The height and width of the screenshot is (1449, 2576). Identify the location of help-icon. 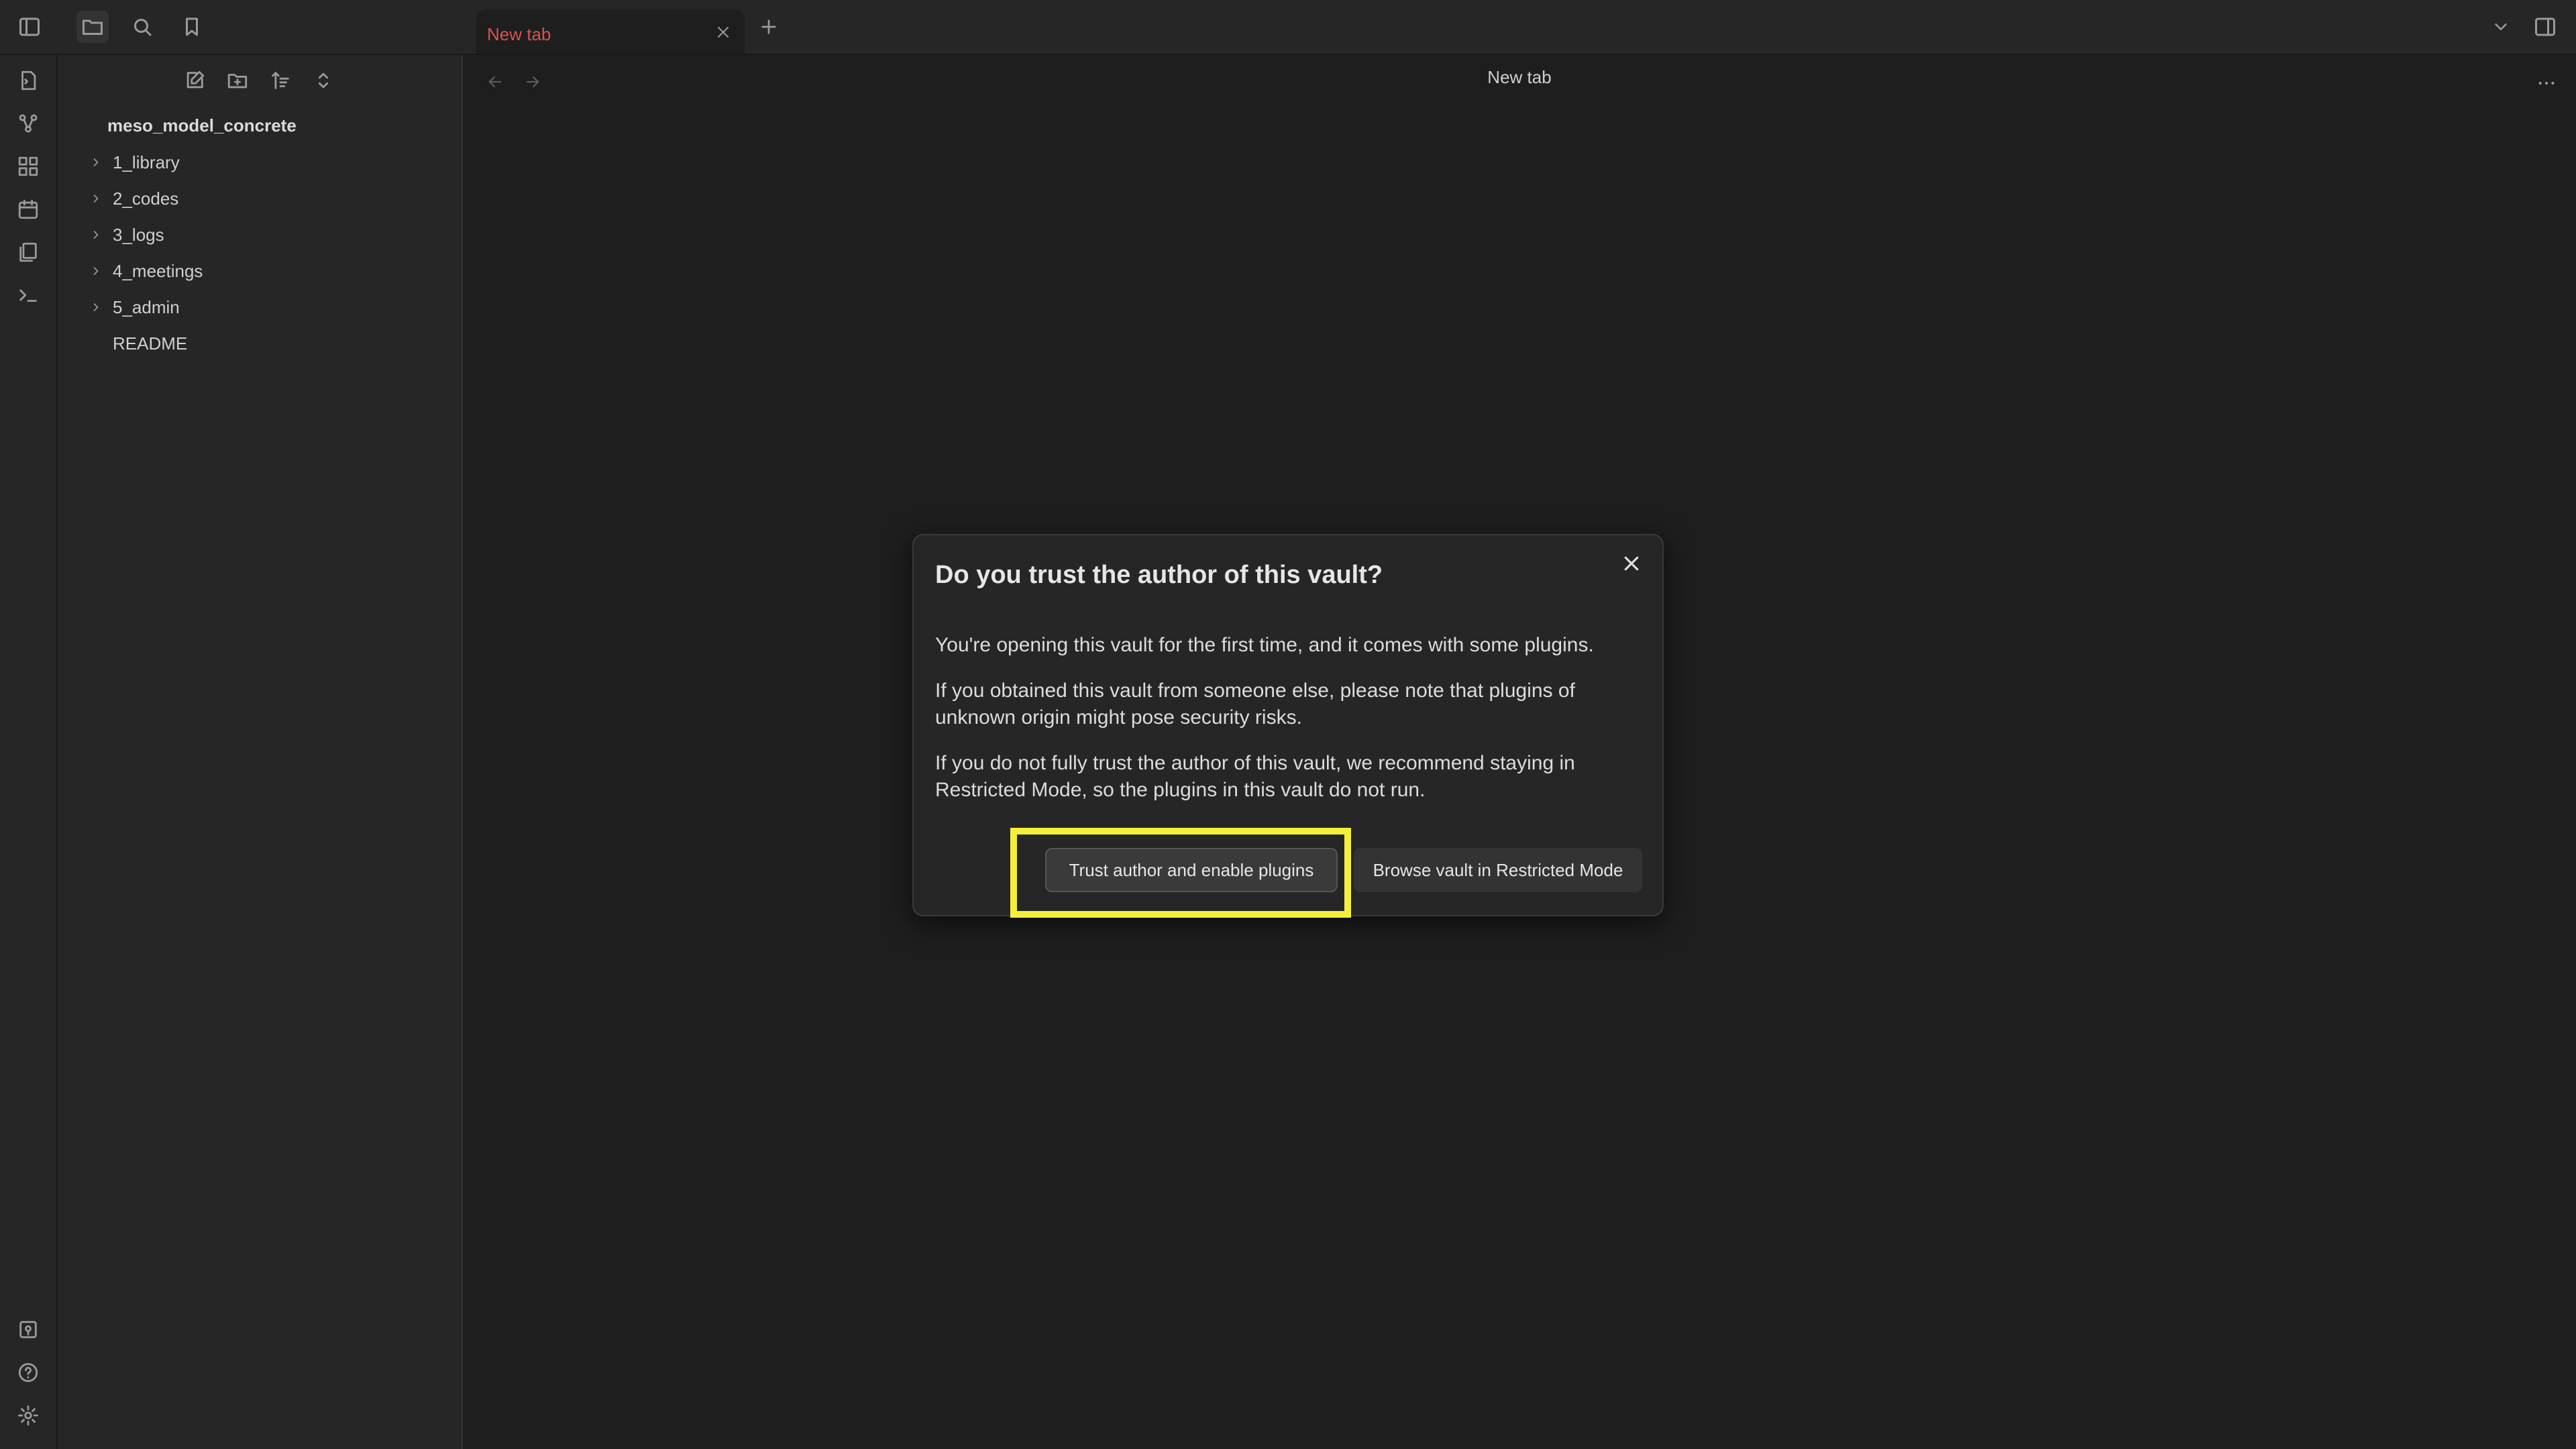
(28, 1372).